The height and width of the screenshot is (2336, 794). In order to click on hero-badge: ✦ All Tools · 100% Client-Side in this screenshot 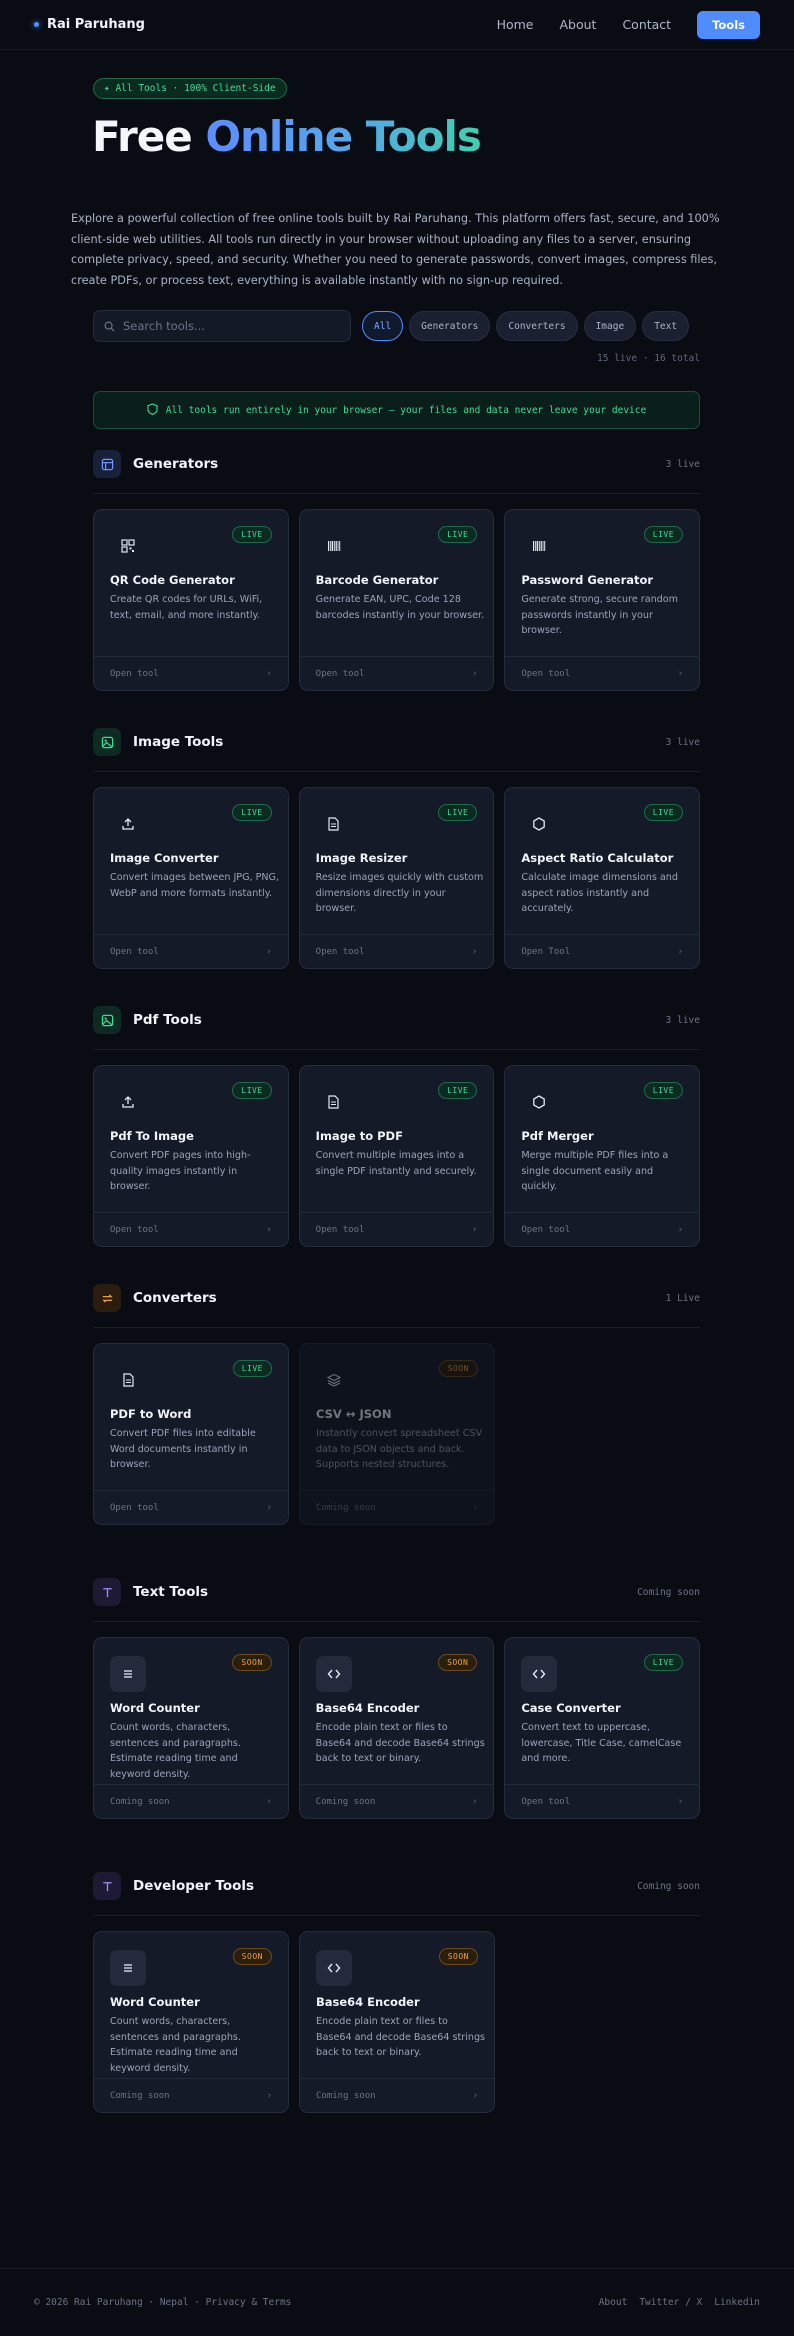, I will do `click(190, 88)`.